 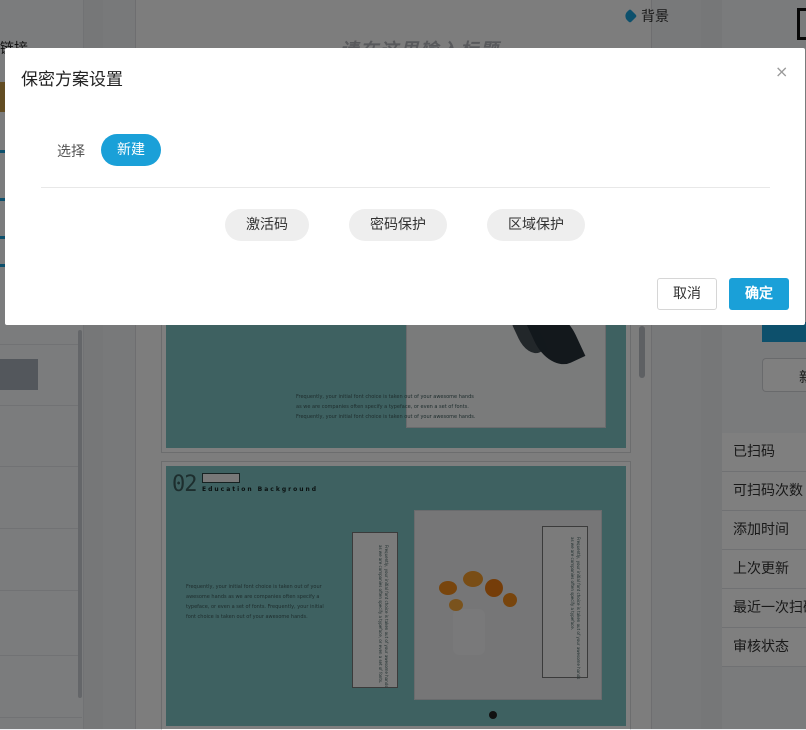 I want to click on activation-code-option: 激活码, so click(x=267, y=225).